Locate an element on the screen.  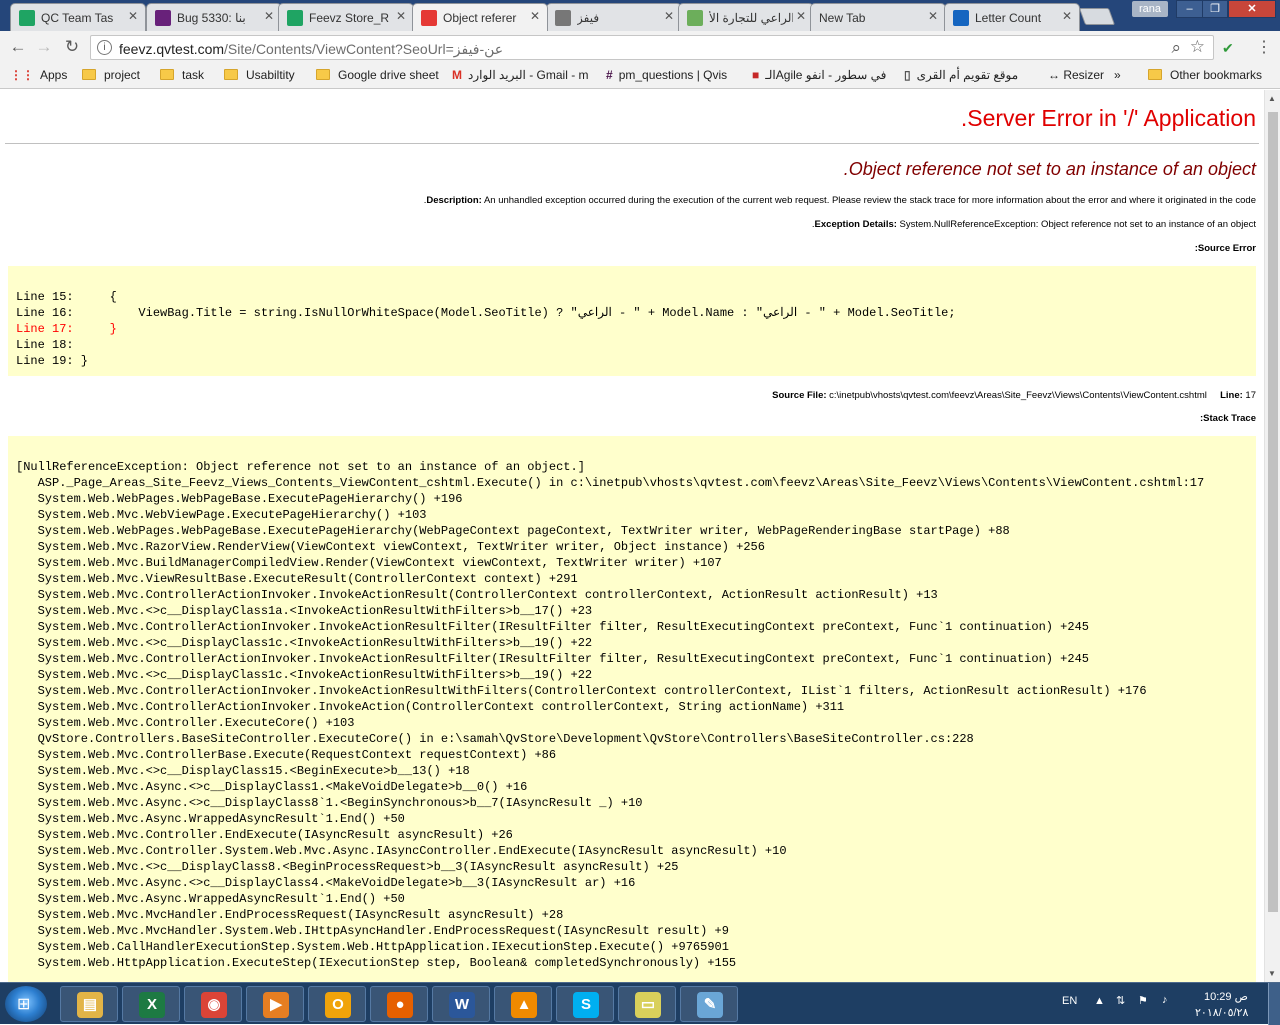
file-explorer-icon: ▤ is located at coordinates (90, 1005).